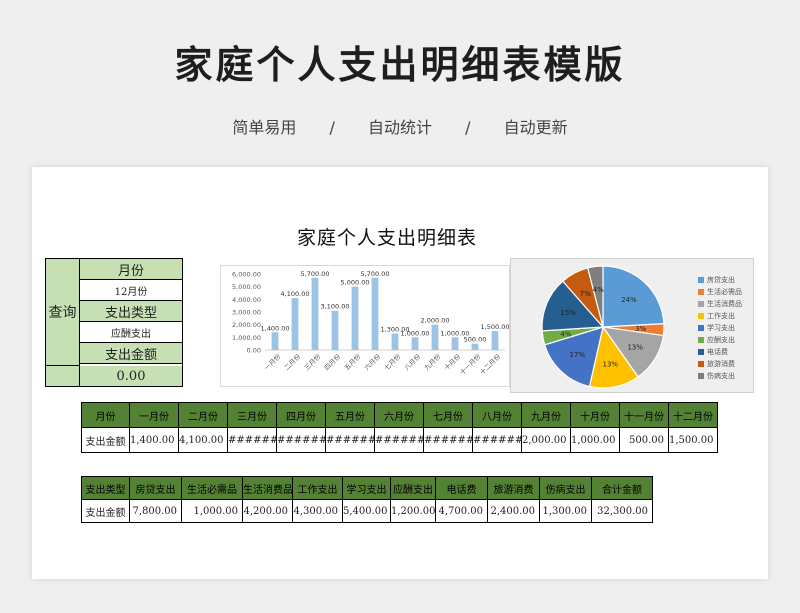  Describe the element at coordinates (622, 488) in the screenshot. I see `header-cell: 合计金额` at that location.